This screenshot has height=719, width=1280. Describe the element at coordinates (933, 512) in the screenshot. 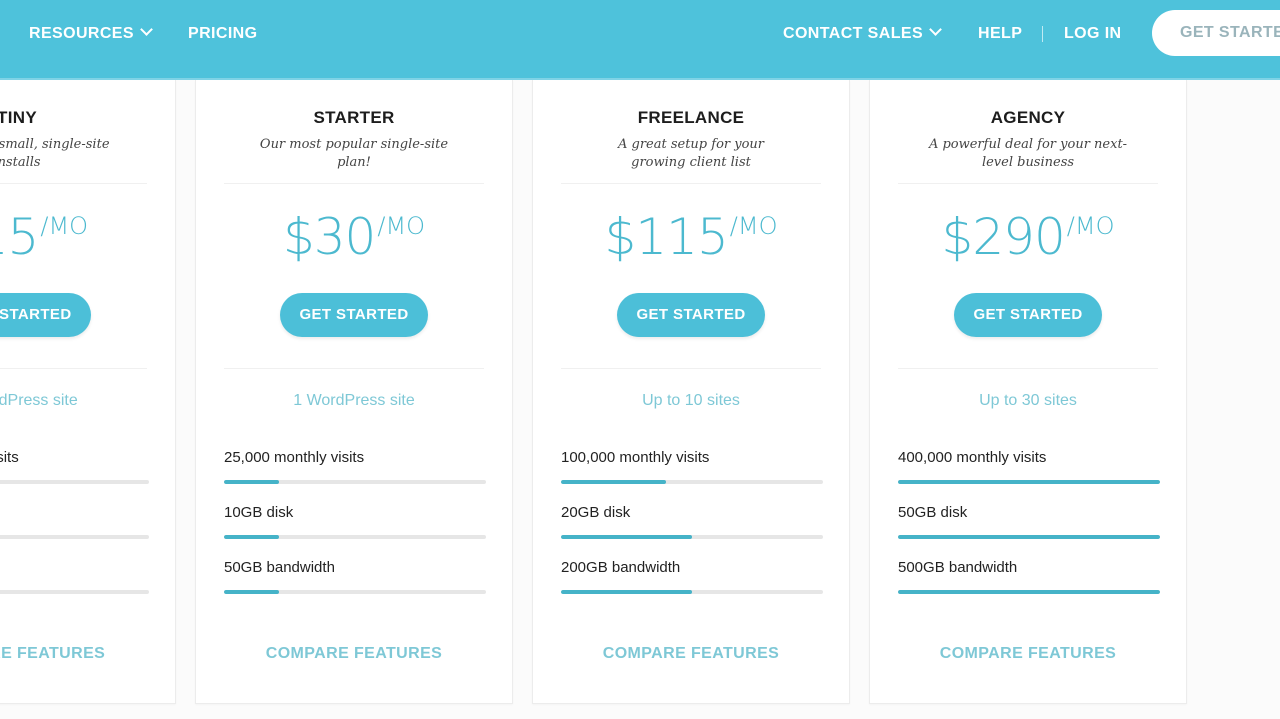

I see `feature-label: 50GB disk` at that location.